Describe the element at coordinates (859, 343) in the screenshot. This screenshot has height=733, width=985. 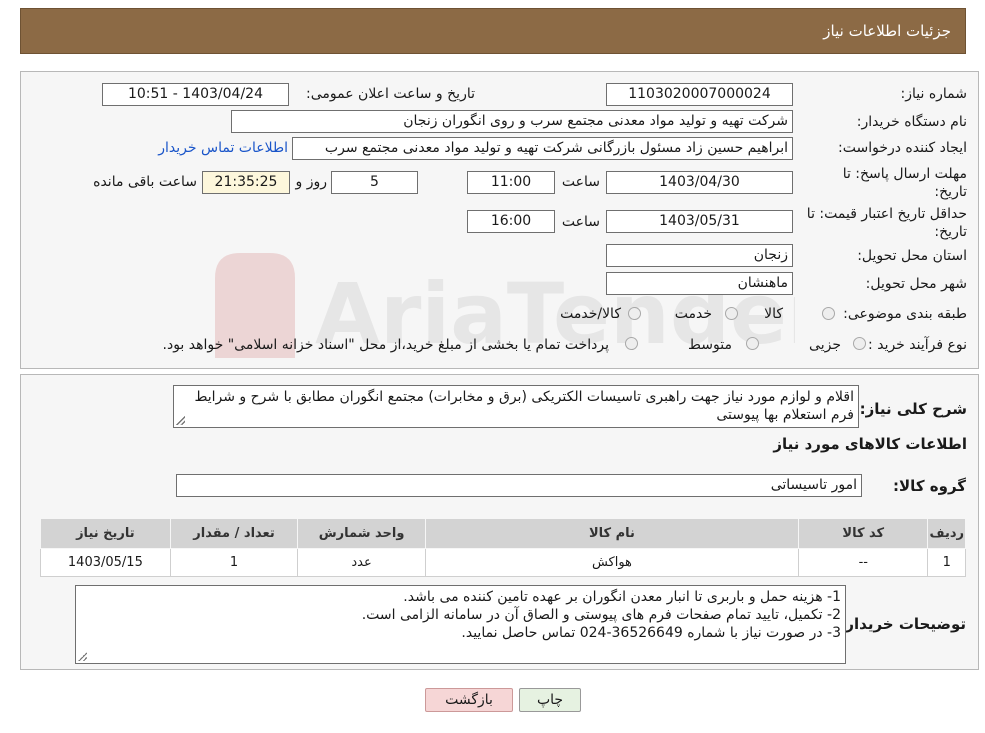
I see `process-radio-minor` at that location.